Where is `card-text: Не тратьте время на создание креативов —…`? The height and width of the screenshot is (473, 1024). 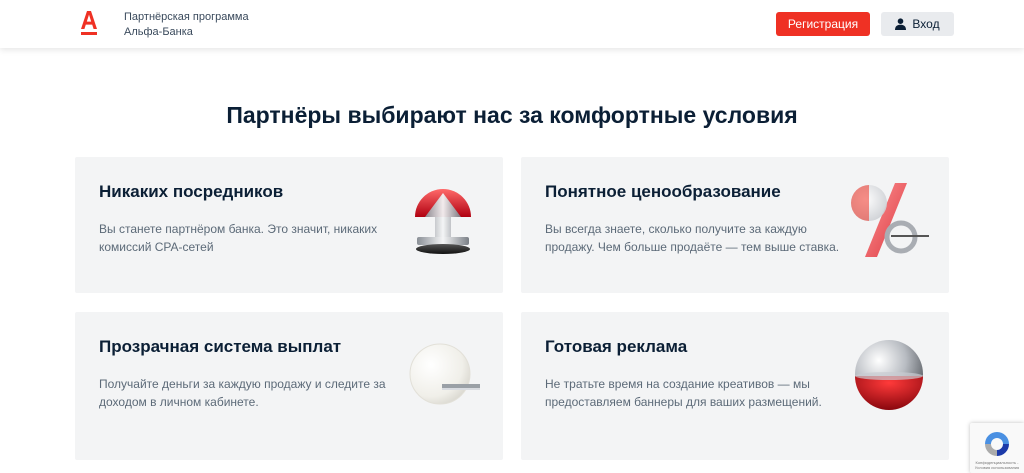 card-text: Не тратьте время на создание креативов —… is located at coordinates (683, 393).